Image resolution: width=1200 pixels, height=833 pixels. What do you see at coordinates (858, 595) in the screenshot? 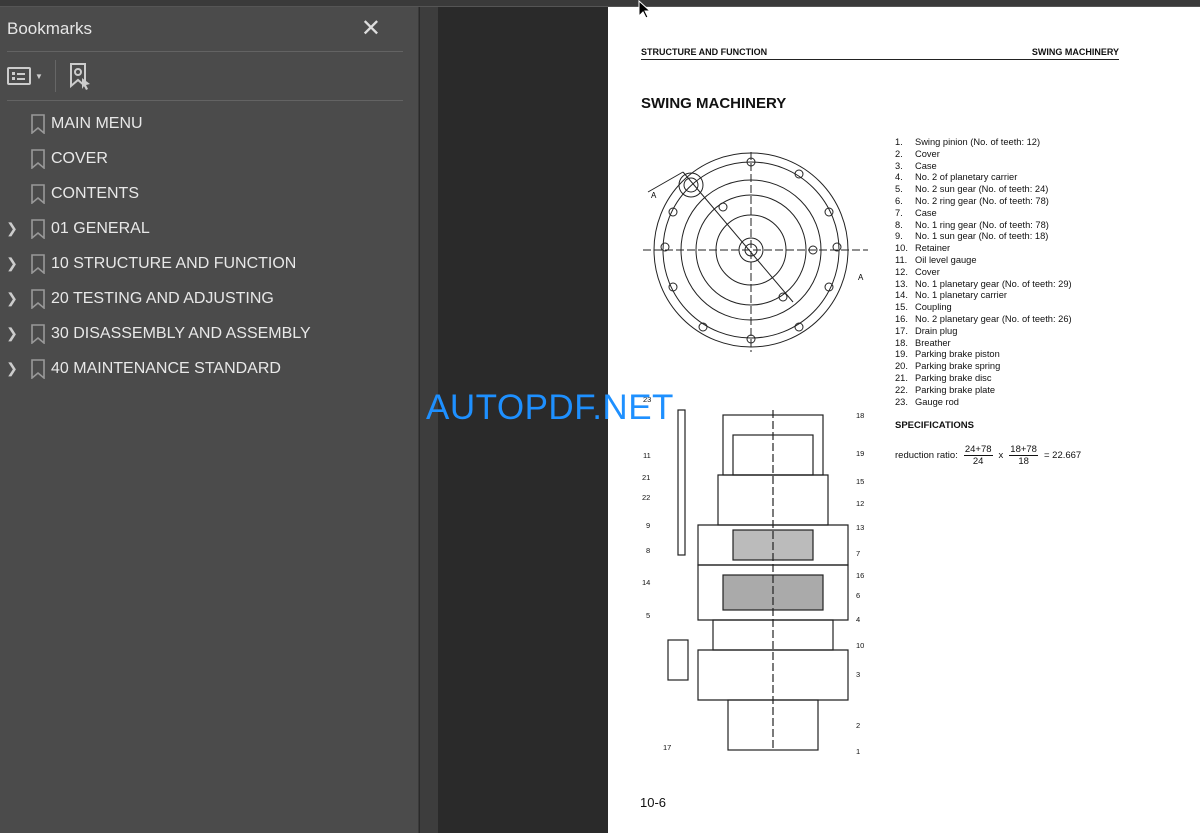
I see `svg-text: 6` at bounding box center [858, 595].